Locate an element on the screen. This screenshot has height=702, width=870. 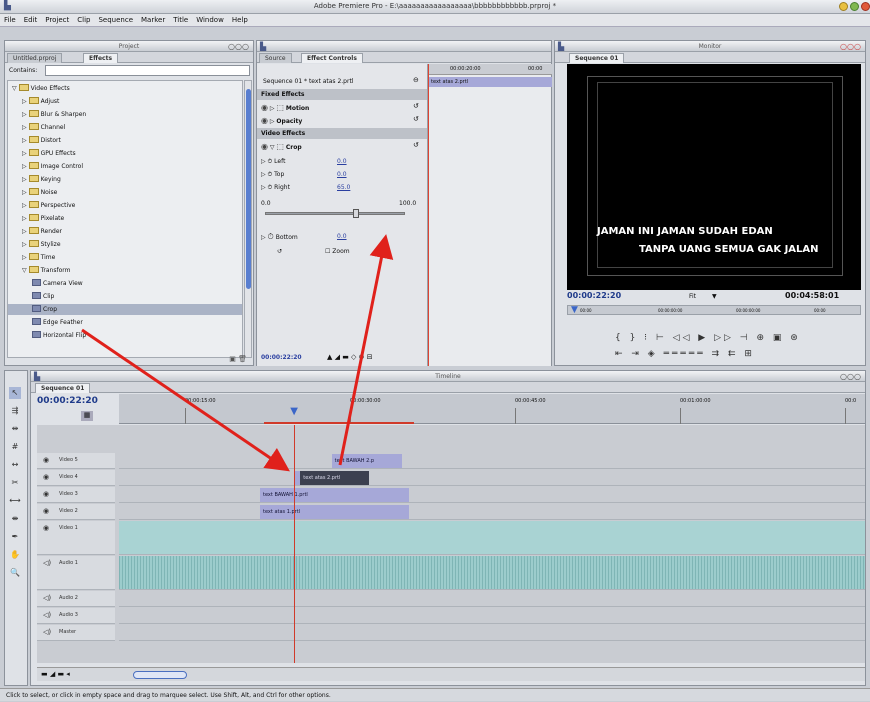
arrow-crop-to-clip is located at coordinates (185, 400).